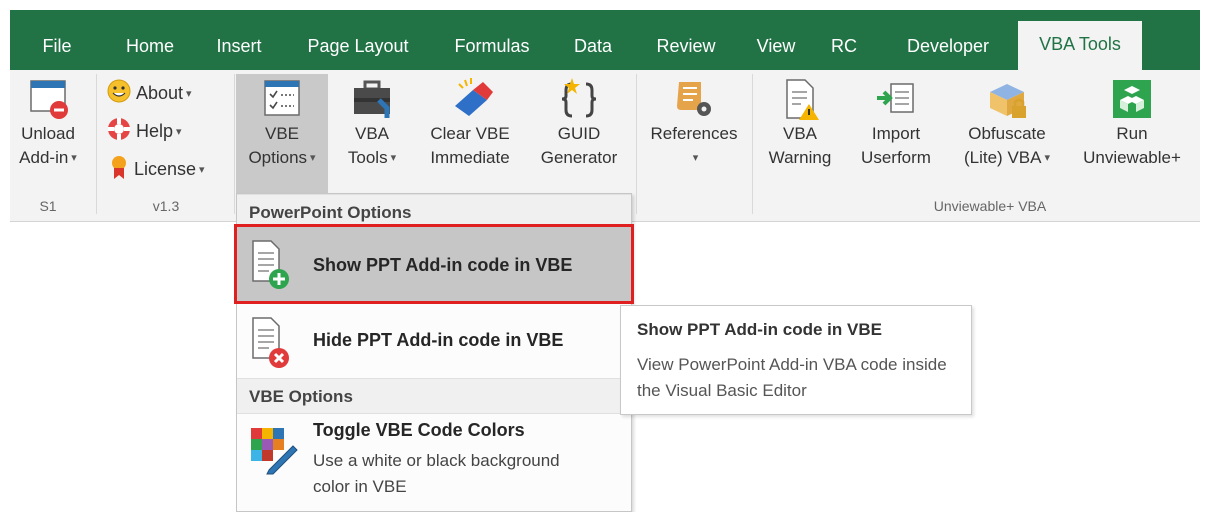  What do you see at coordinates (990, 206) in the screenshot?
I see `group-label-unviewable: Unviewable+ VBA` at bounding box center [990, 206].